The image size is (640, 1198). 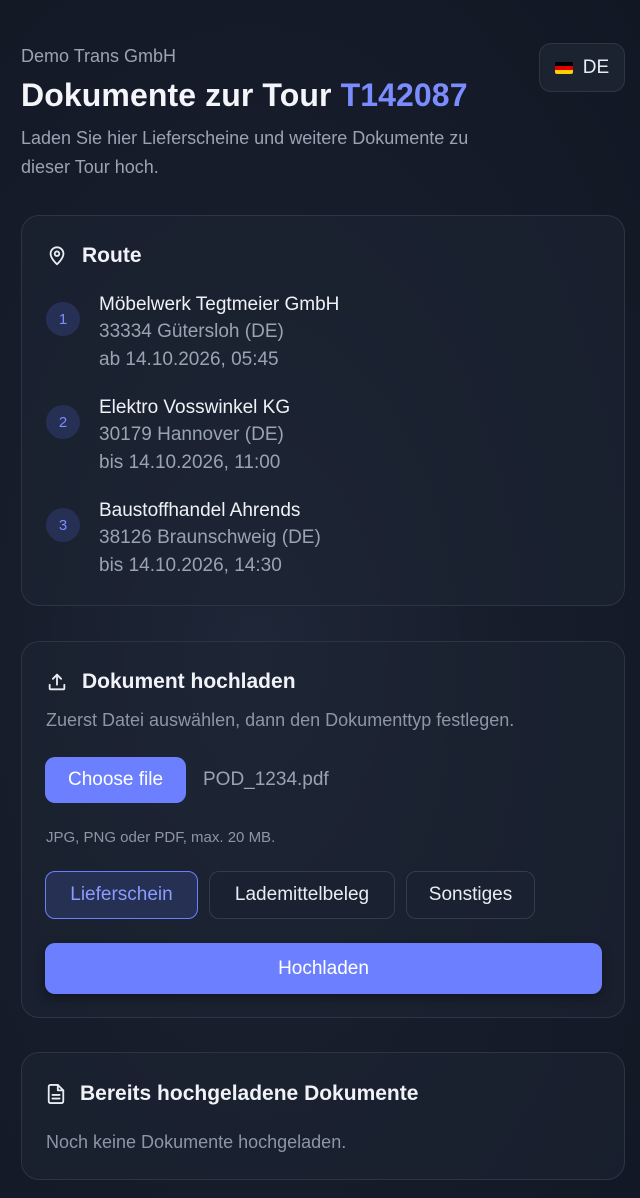 What do you see at coordinates (57, 256) in the screenshot?
I see `map-pin-icon` at bounding box center [57, 256].